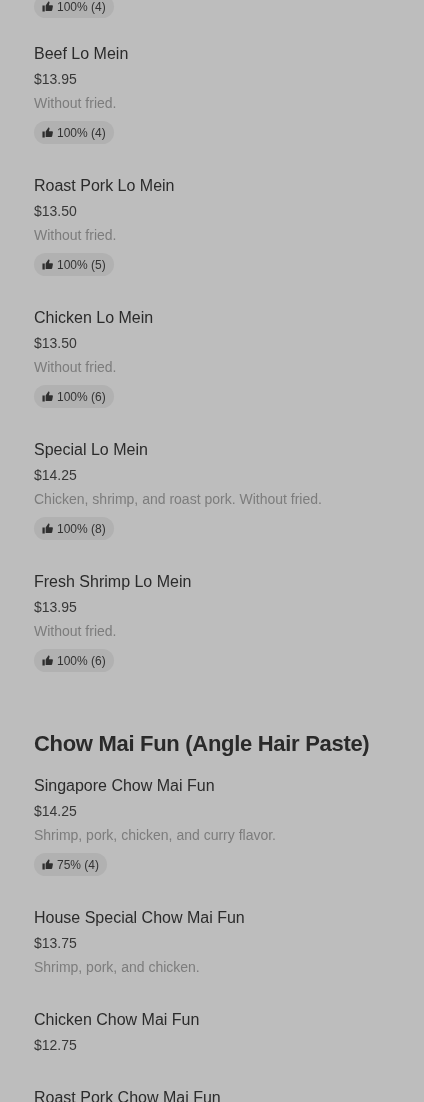 The image size is (424, 1102). What do you see at coordinates (117, 967) in the screenshot?
I see `dish-description: Shrimp, pork, and chicken.` at bounding box center [117, 967].